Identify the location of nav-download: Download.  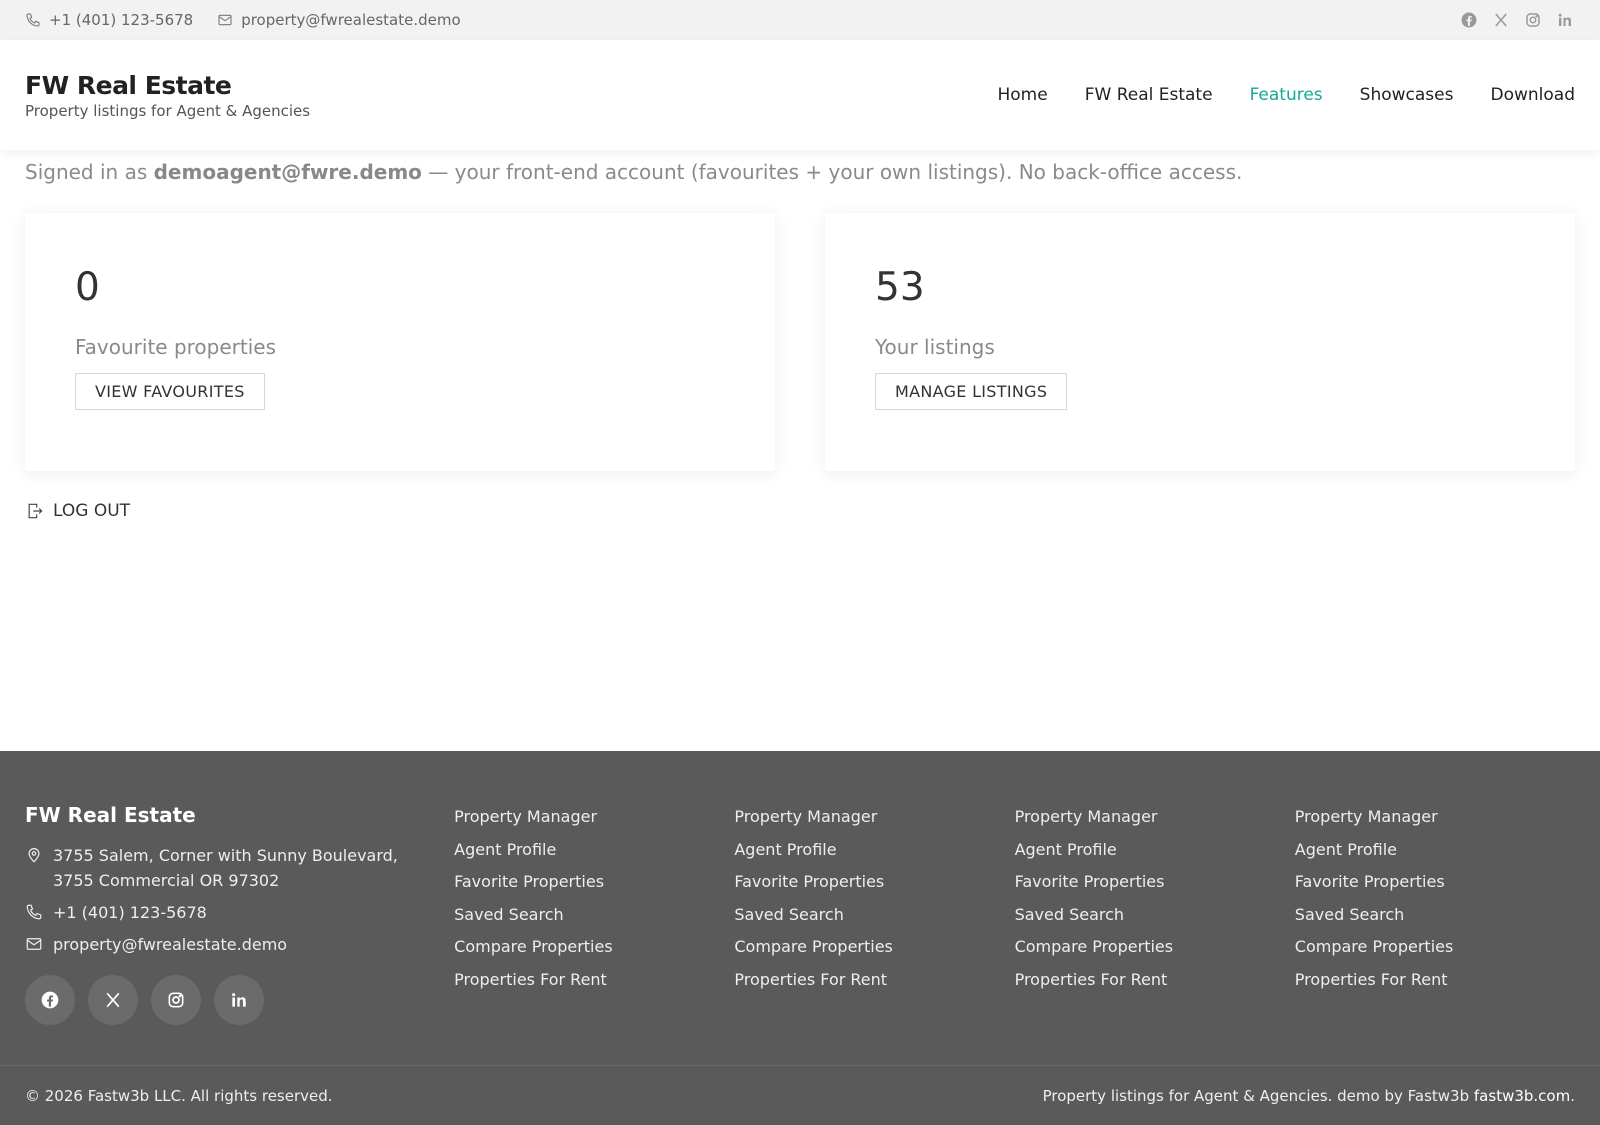
(1532, 95).